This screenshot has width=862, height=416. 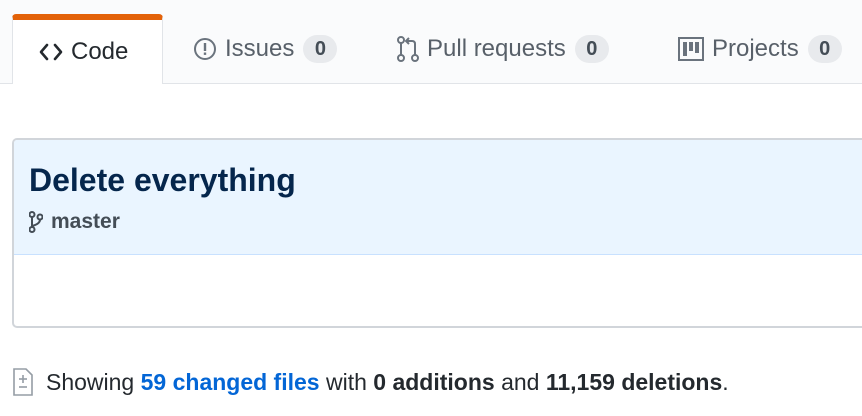 What do you see at coordinates (230, 382) in the screenshot?
I see `changed-files-link: 59 changed files` at bounding box center [230, 382].